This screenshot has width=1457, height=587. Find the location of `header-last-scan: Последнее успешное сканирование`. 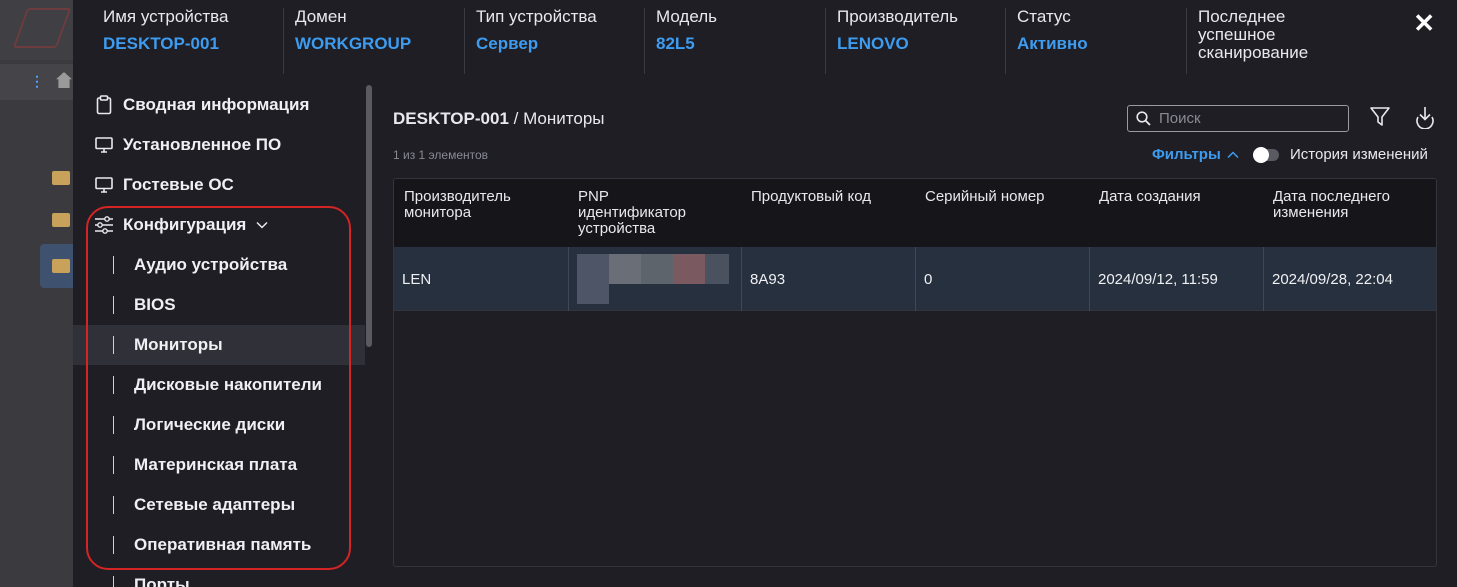

header-last-scan: Последнее успешное сканирование is located at coordinates (1261, 41).